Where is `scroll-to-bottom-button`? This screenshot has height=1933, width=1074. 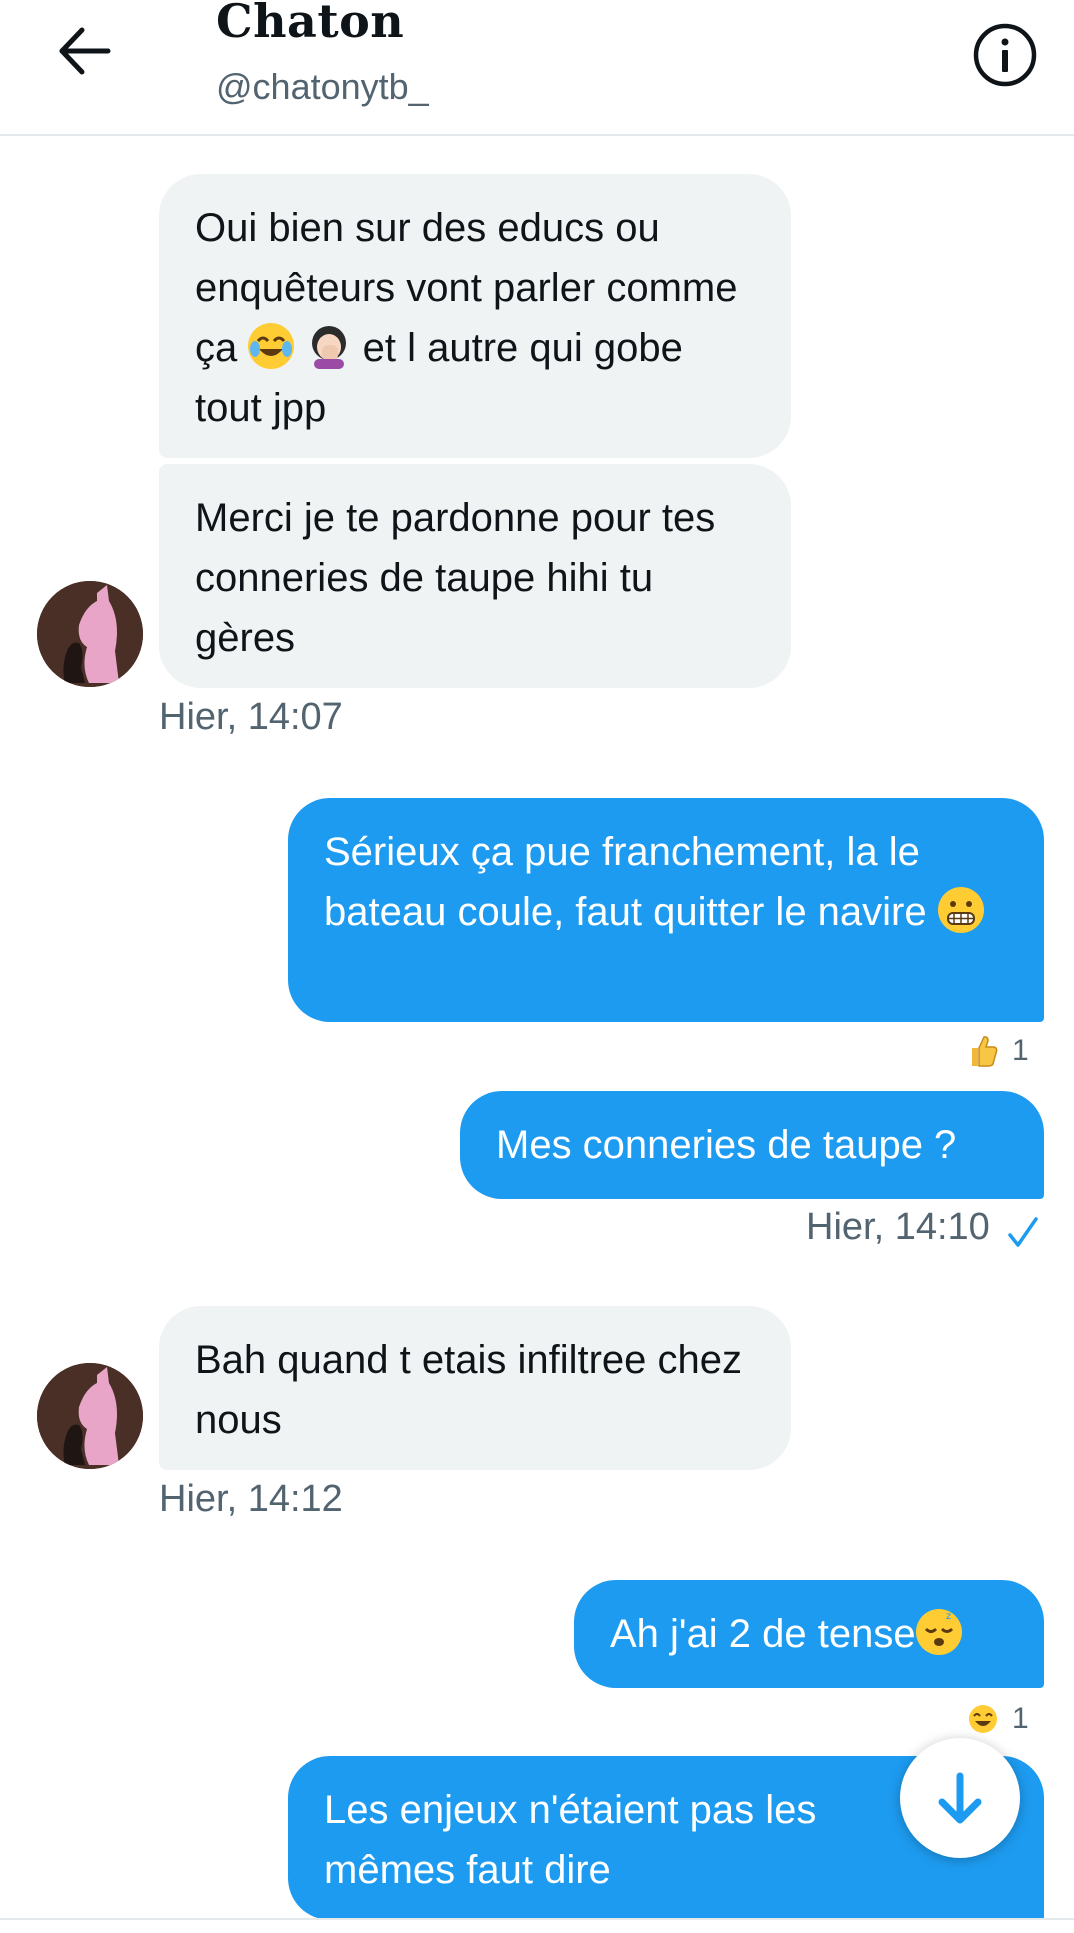
scroll-to-bottom-button is located at coordinates (960, 1798).